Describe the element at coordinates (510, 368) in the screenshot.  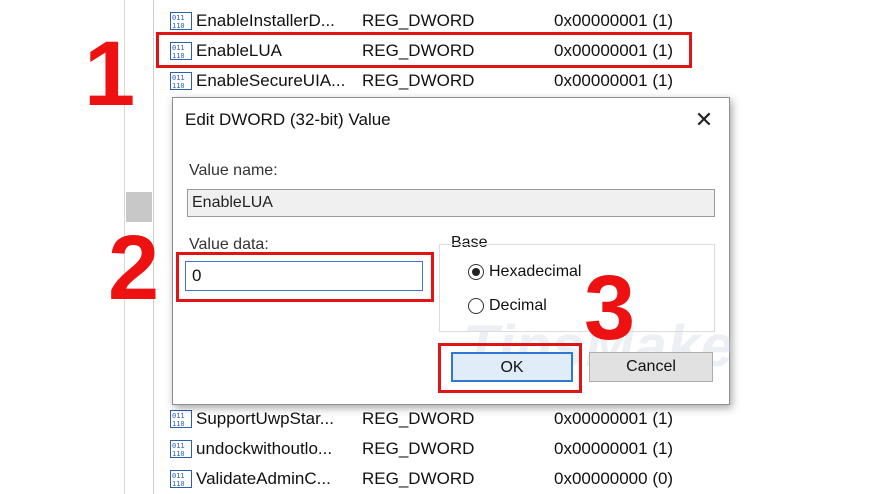
I see `ok-highlight-box` at that location.